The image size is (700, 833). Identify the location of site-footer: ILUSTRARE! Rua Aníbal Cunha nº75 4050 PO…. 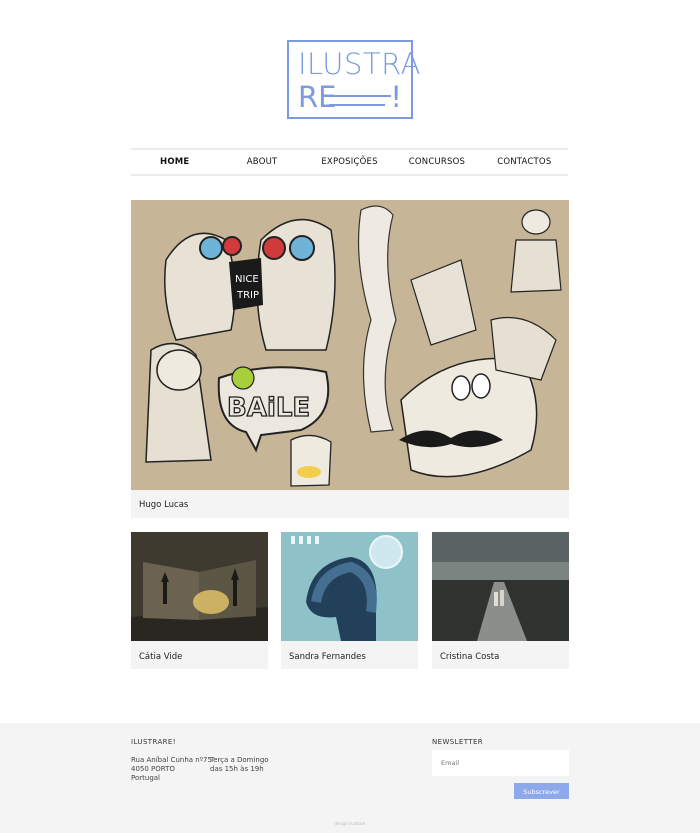
(350, 778).